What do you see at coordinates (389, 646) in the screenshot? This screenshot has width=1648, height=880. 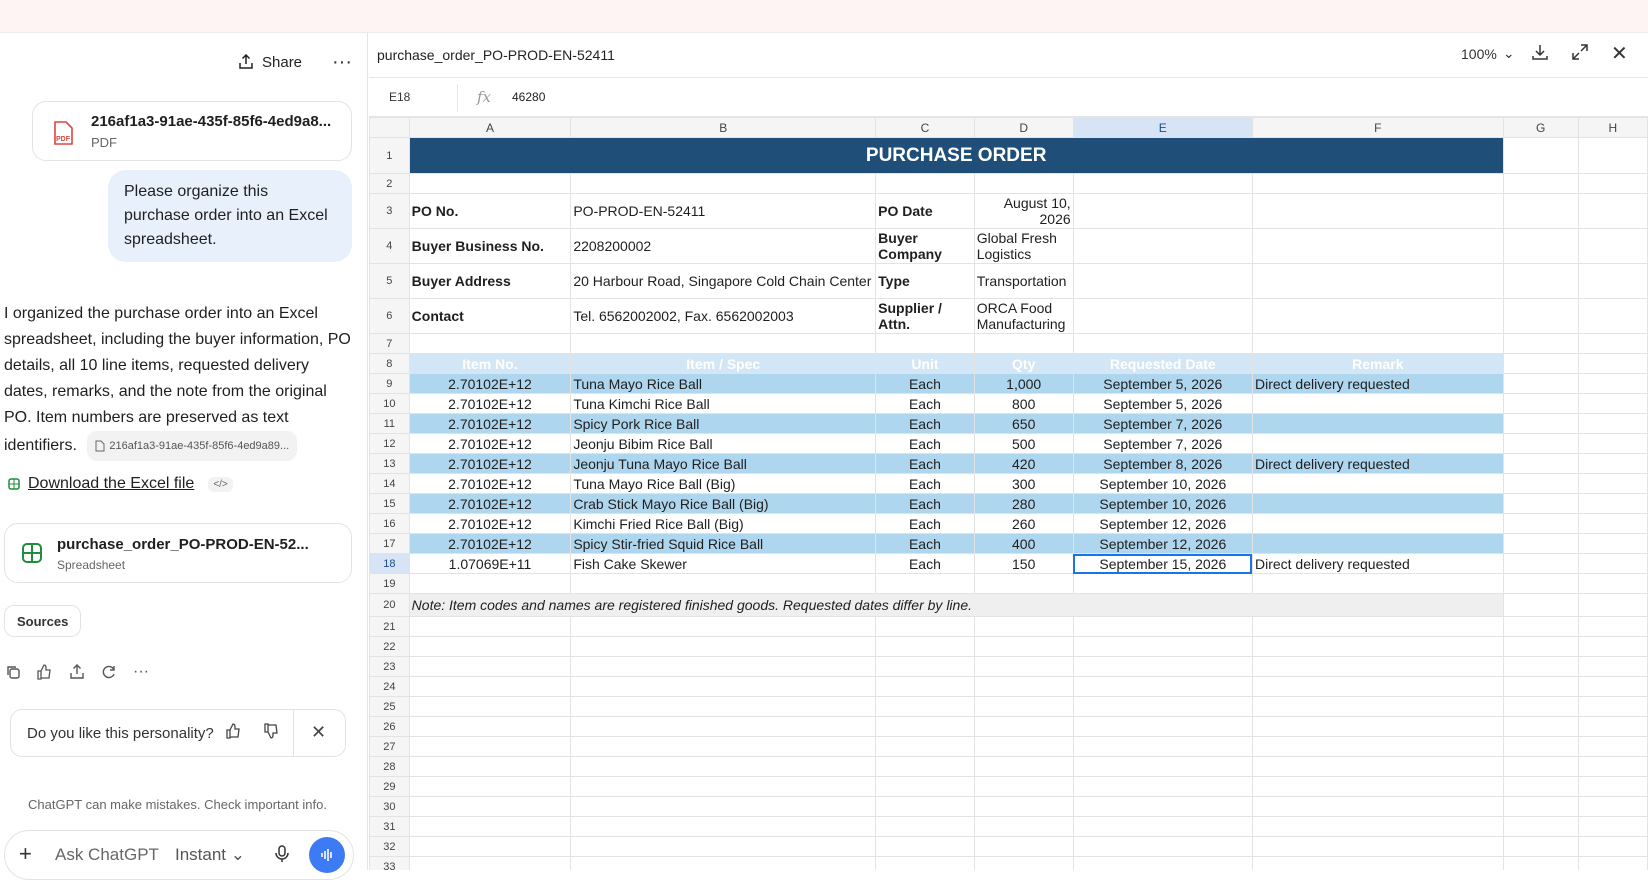 I see `row-header: 22` at bounding box center [389, 646].